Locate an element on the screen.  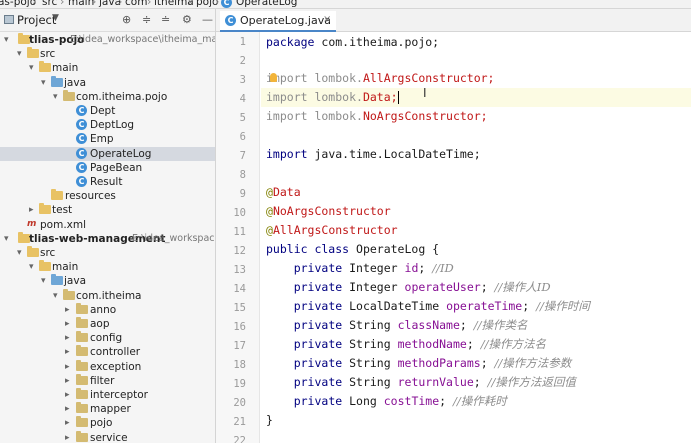
tree-item-com-itheima-pojo: ▾ com.itheima.pojo is located at coordinates (107, 96).